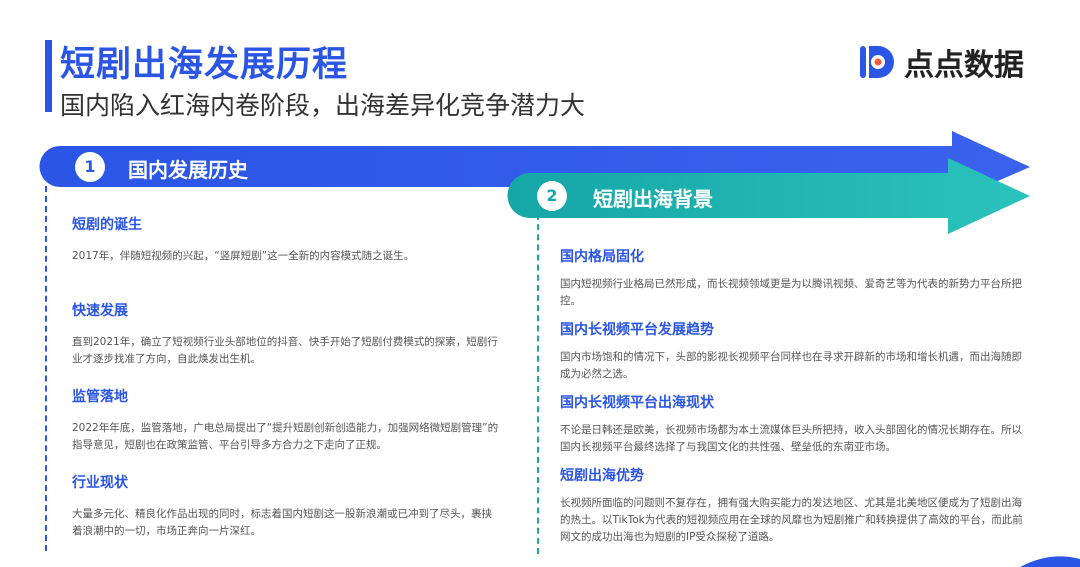 This screenshot has height=567, width=1080. Describe the element at coordinates (602, 257) in the screenshot. I see `item-heading: 国内格局固化` at that location.